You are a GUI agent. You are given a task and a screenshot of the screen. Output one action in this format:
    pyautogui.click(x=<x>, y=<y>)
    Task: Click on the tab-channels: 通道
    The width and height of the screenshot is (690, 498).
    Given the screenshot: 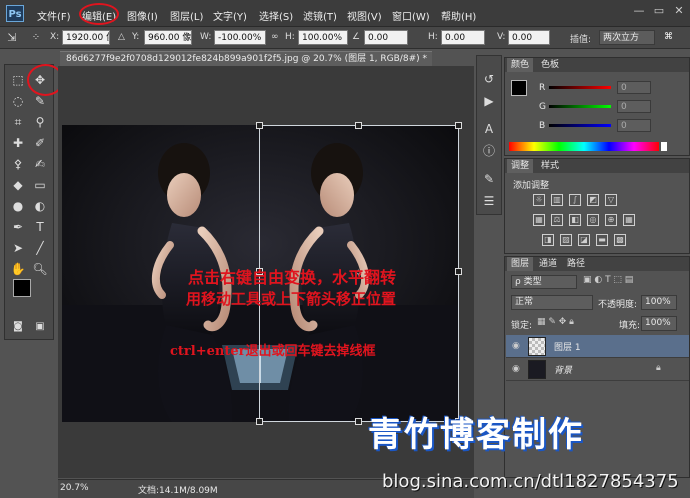 What is the action you would take?
    pyautogui.click(x=548, y=264)
    